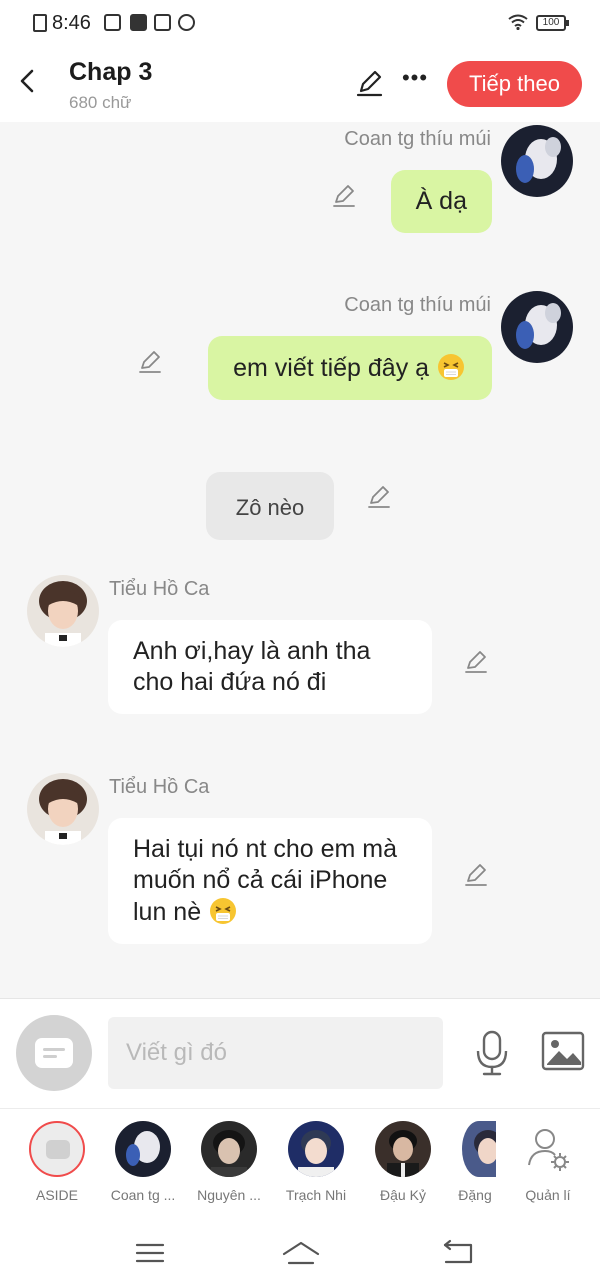 The height and width of the screenshot is (1287, 600). What do you see at coordinates (300, 84) in the screenshot?
I see `chapter-header: Chap 3 680 chữ ••• Tiếp theo` at bounding box center [300, 84].